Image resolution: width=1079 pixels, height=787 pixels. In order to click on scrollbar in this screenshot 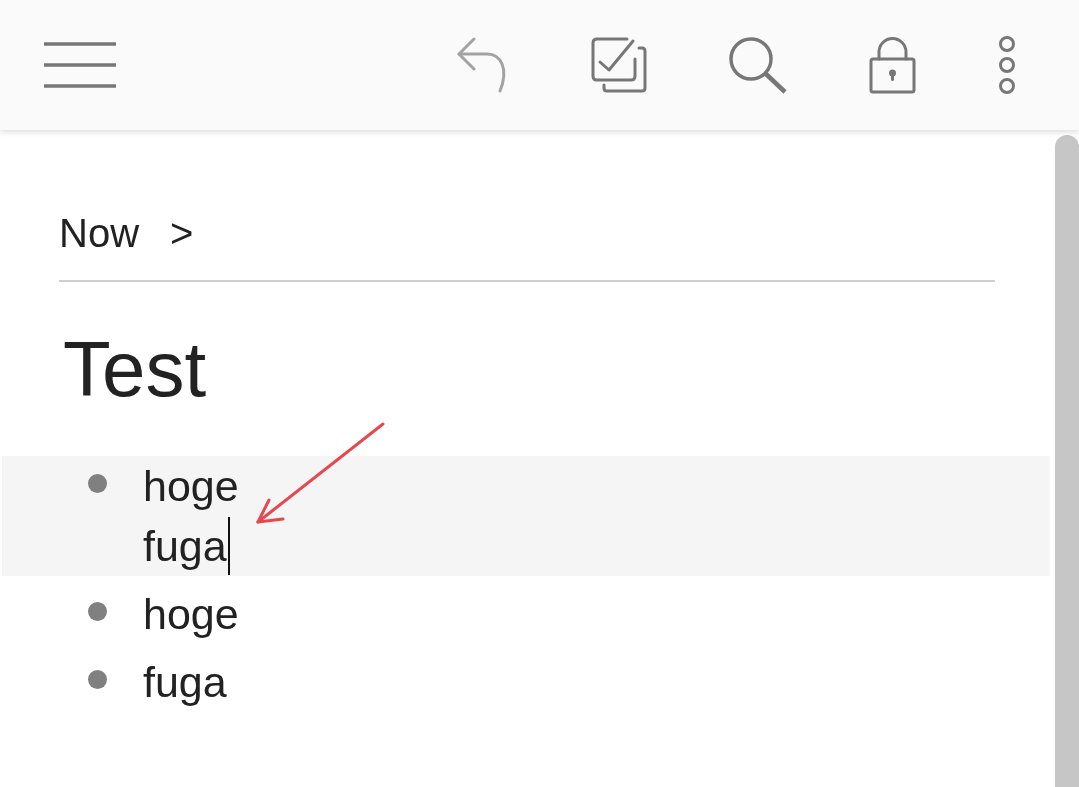, I will do `click(1067, 461)`.